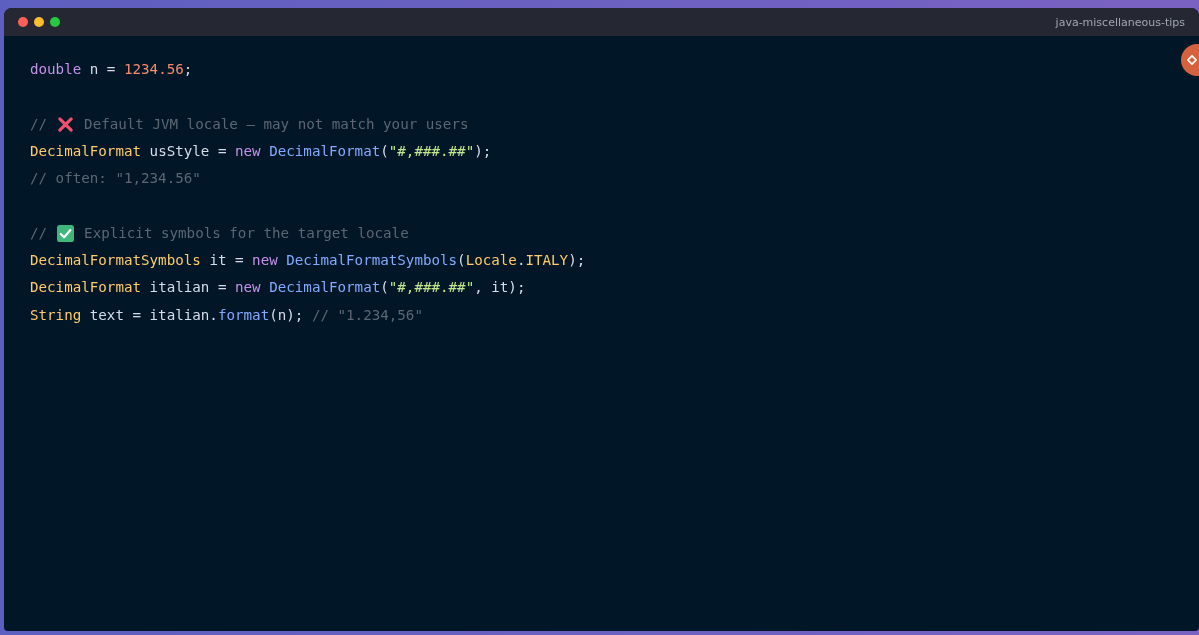 The height and width of the screenshot is (635, 1199). What do you see at coordinates (1120, 22) in the screenshot?
I see `window-title: java-miscellaneous-tips` at bounding box center [1120, 22].